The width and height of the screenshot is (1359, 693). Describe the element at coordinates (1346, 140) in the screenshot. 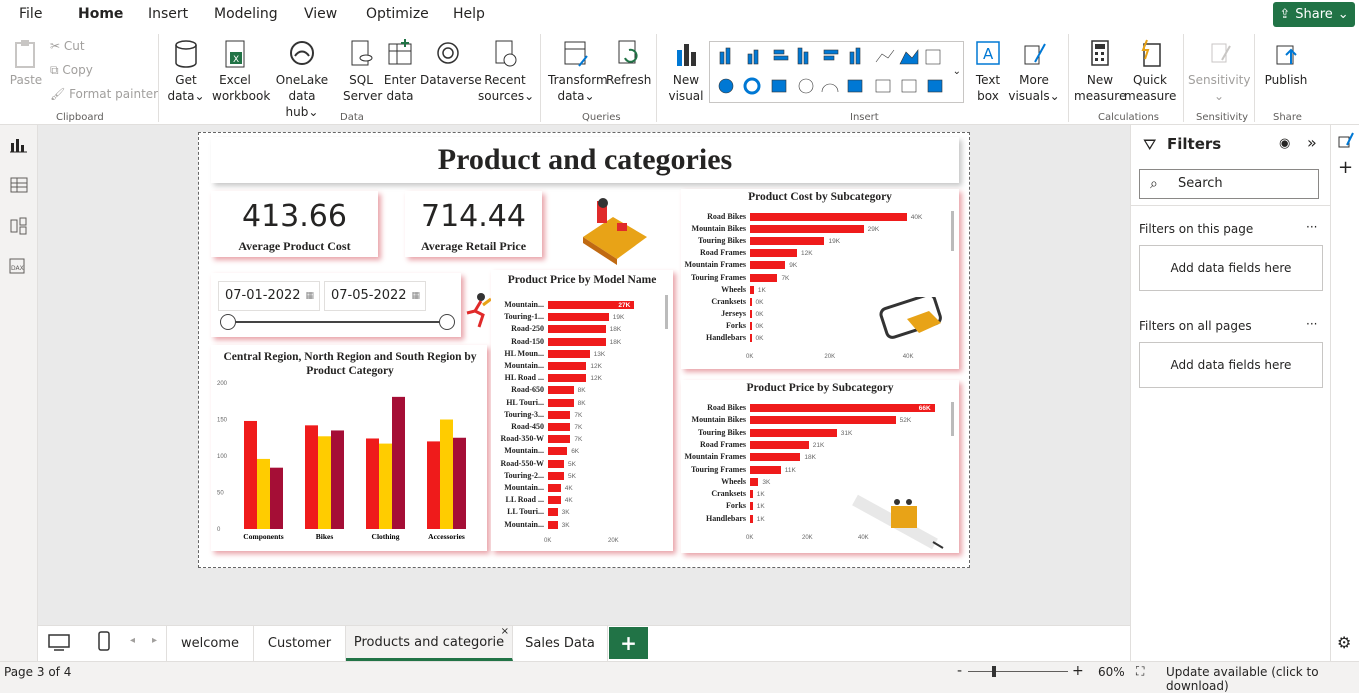

I see `visualizations-icon` at that location.